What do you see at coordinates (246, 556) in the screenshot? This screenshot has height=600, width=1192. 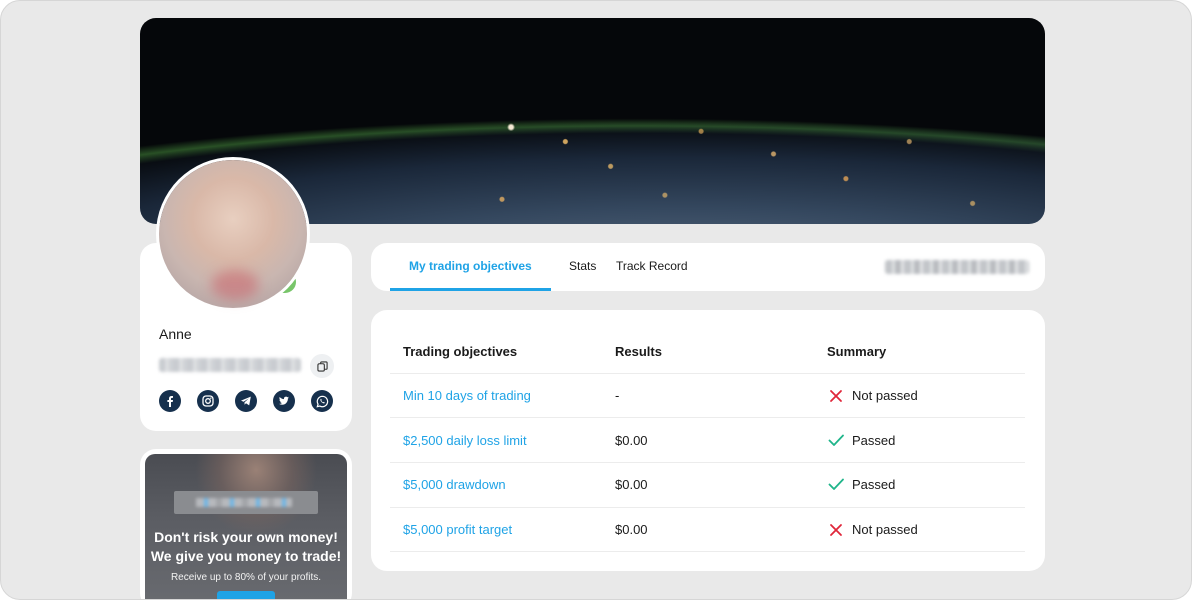 I see `promo-headline-2: We give you money to trade!` at bounding box center [246, 556].